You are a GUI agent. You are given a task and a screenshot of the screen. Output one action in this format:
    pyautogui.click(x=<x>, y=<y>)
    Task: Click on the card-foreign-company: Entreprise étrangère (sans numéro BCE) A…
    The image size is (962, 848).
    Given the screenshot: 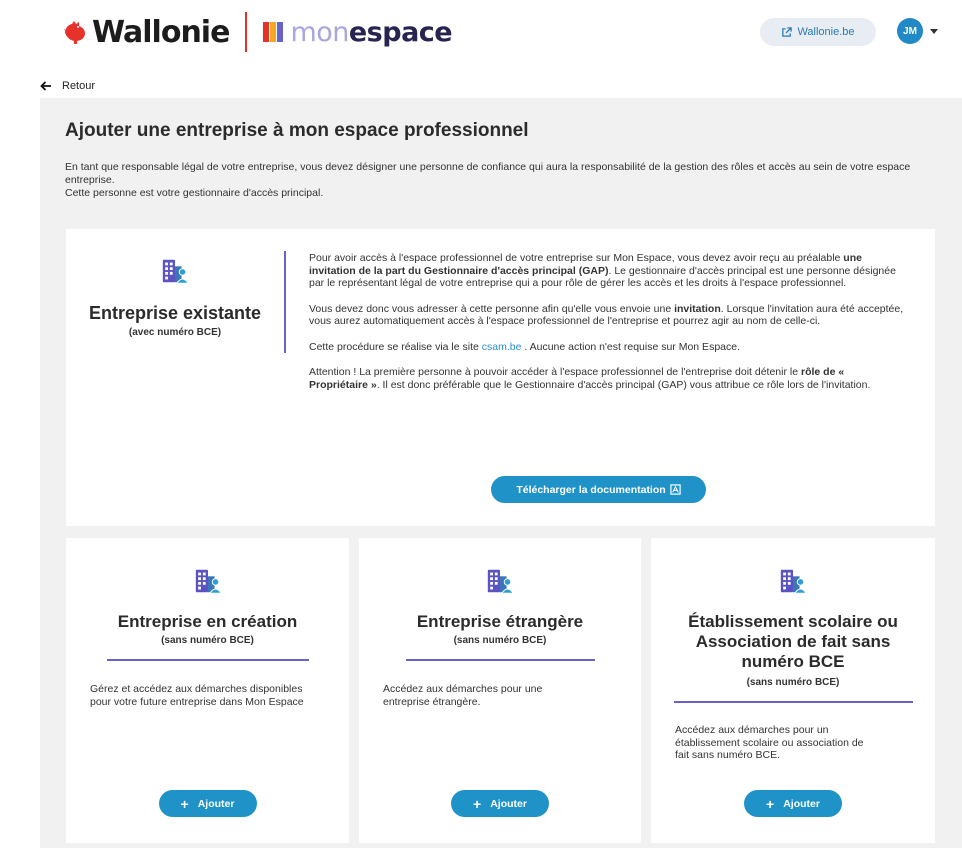 What is the action you would take?
    pyautogui.click(x=500, y=690)
    